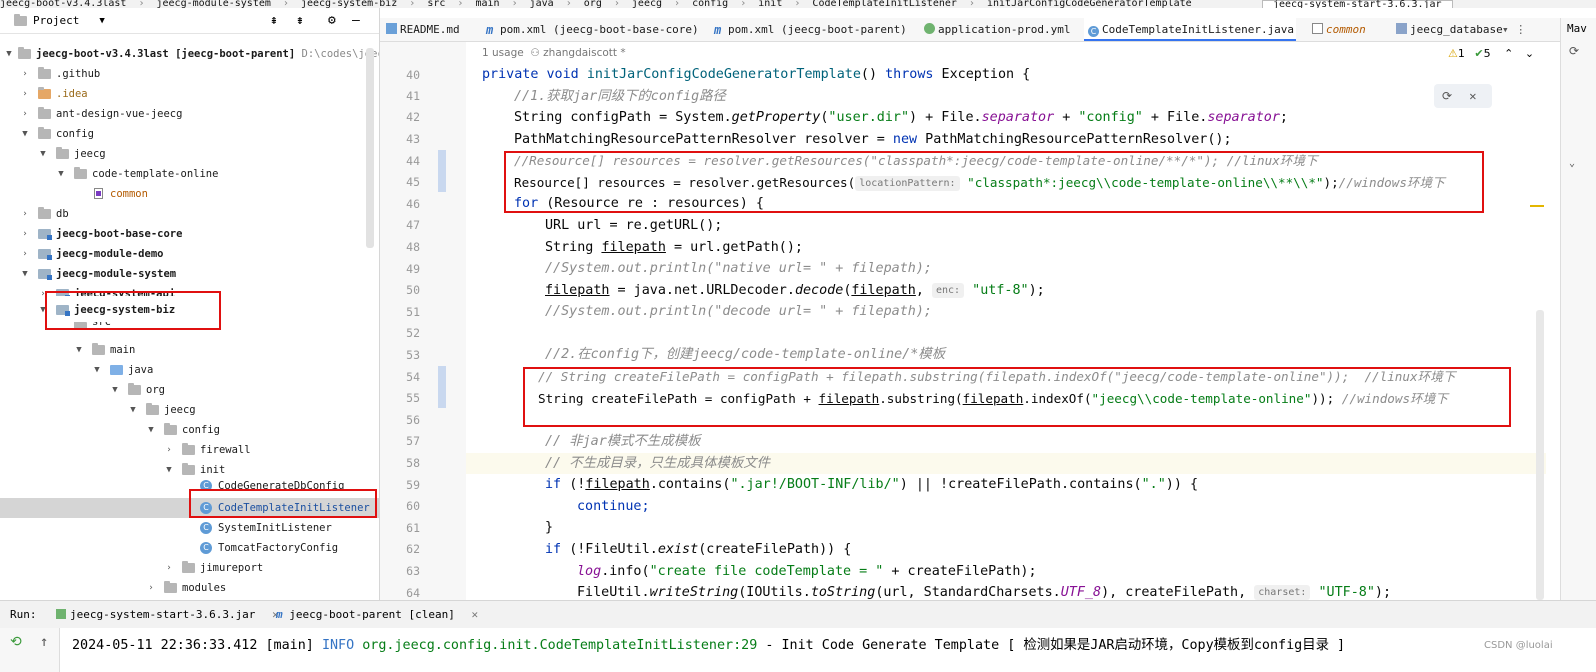 The height and width of the screenshot is (672, 1596). Describe the element at coordinates (436, 4) in the screenshot. I see `crumb-item: src` at that location.